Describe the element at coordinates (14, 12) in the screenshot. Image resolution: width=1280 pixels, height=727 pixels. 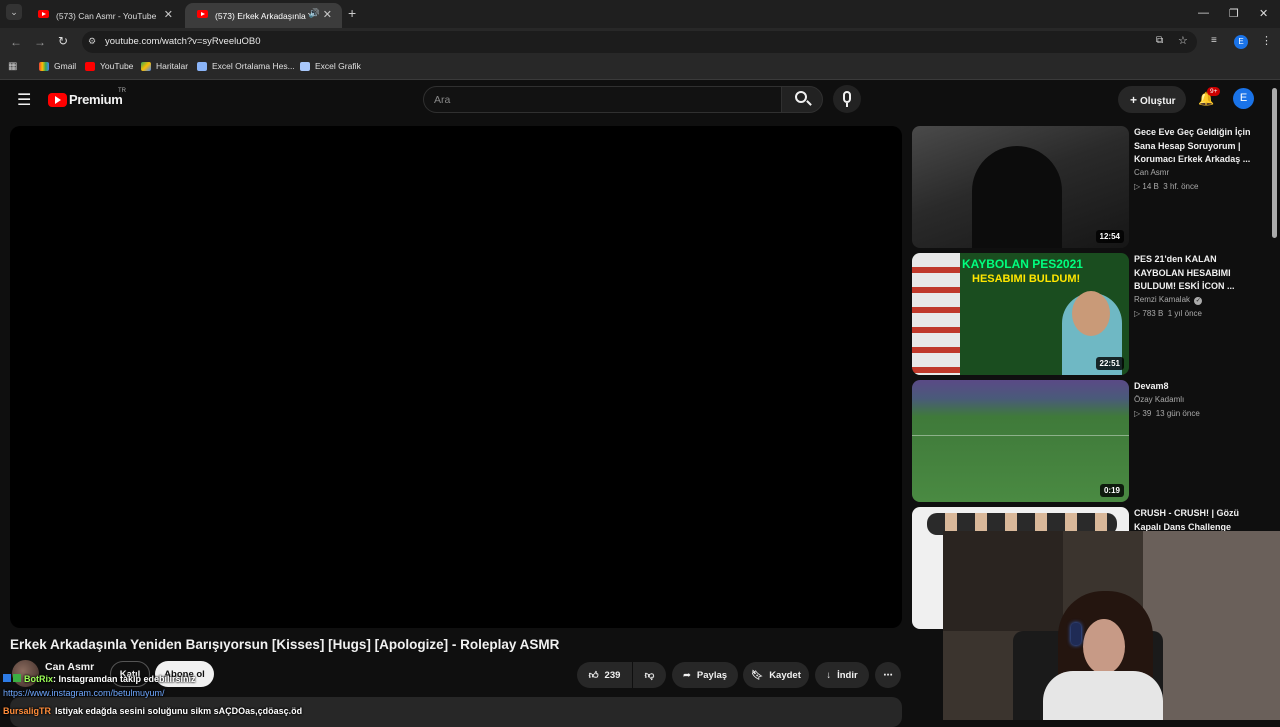
I see `tab-list-chevron-icon: ⌄` at that location.